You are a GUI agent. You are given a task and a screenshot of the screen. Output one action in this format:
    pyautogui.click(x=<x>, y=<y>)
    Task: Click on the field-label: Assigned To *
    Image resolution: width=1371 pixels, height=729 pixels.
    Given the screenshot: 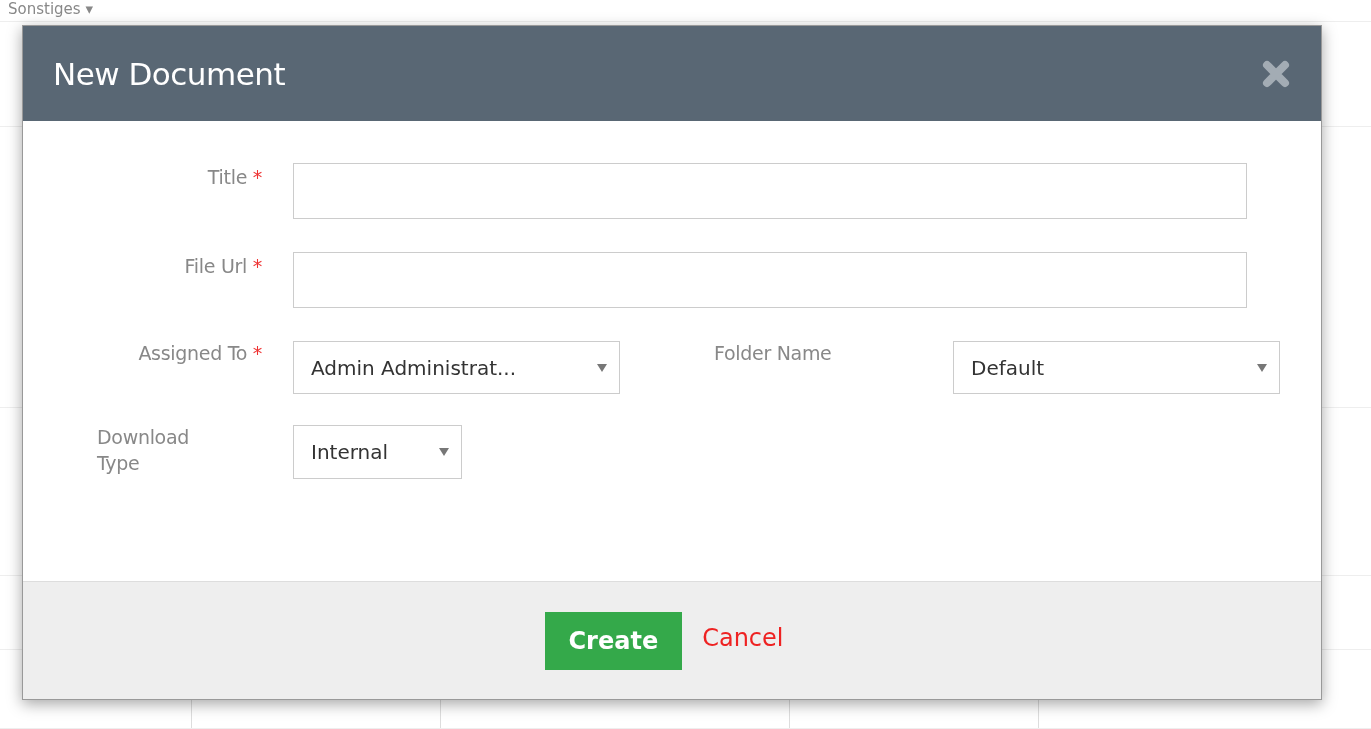 What is the action you would take?
    pyautogui.click(x=199, y=353)
    